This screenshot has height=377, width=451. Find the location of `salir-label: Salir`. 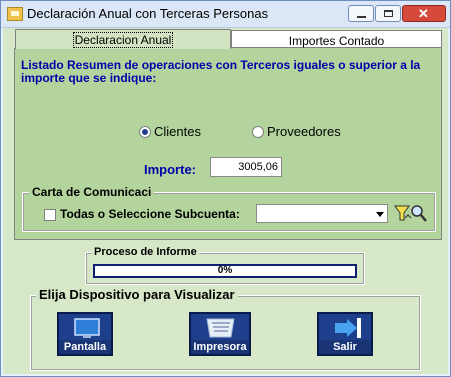

salir-label: Salir is located at coordinates (345, 347).